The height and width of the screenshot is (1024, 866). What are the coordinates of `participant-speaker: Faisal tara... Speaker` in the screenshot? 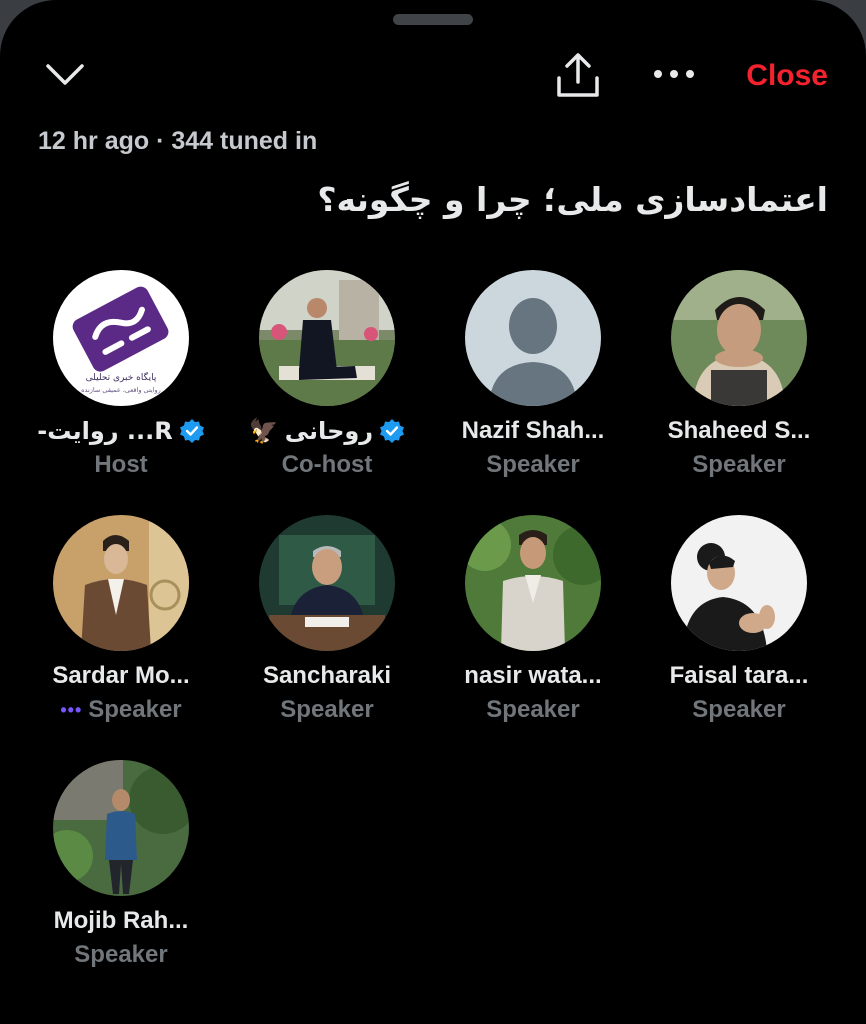 It's located at (739, 630).